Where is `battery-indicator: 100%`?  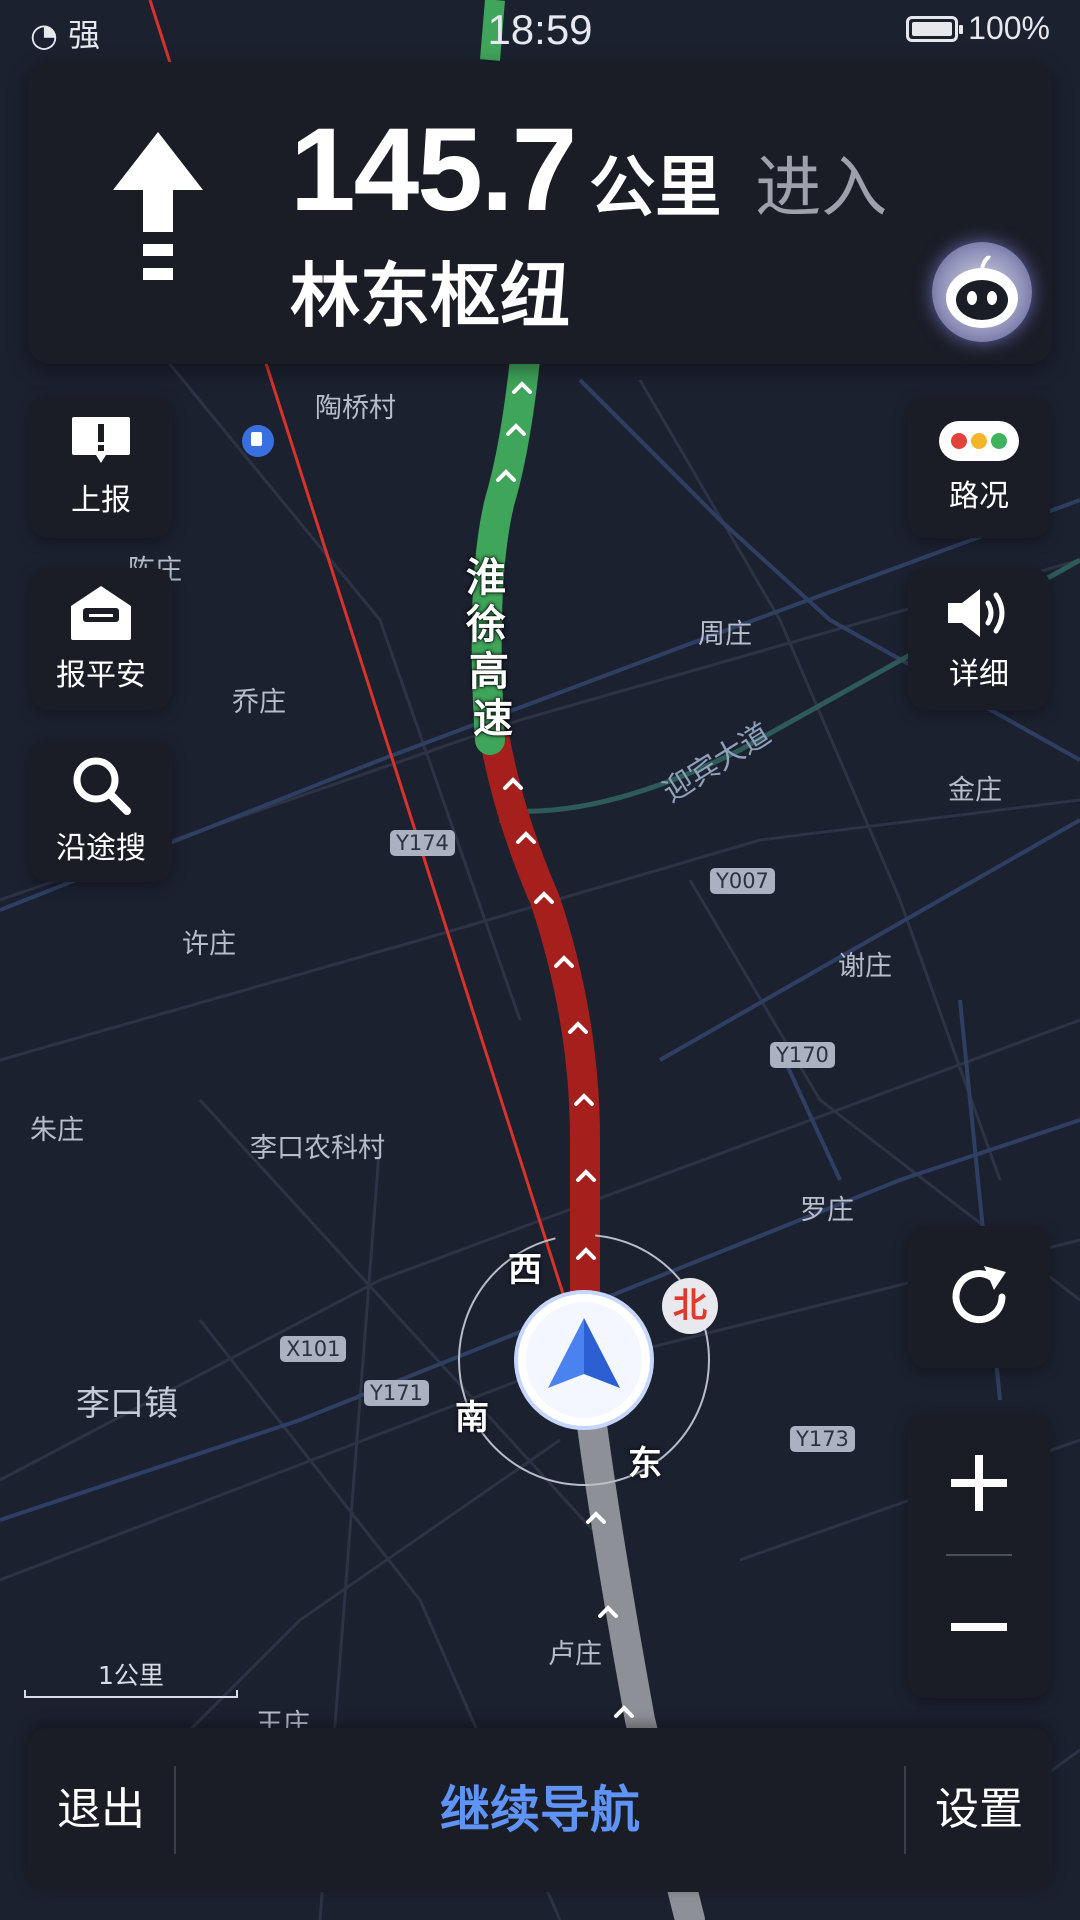 battery-indicator: 100% is located at coordinates (978, 28).